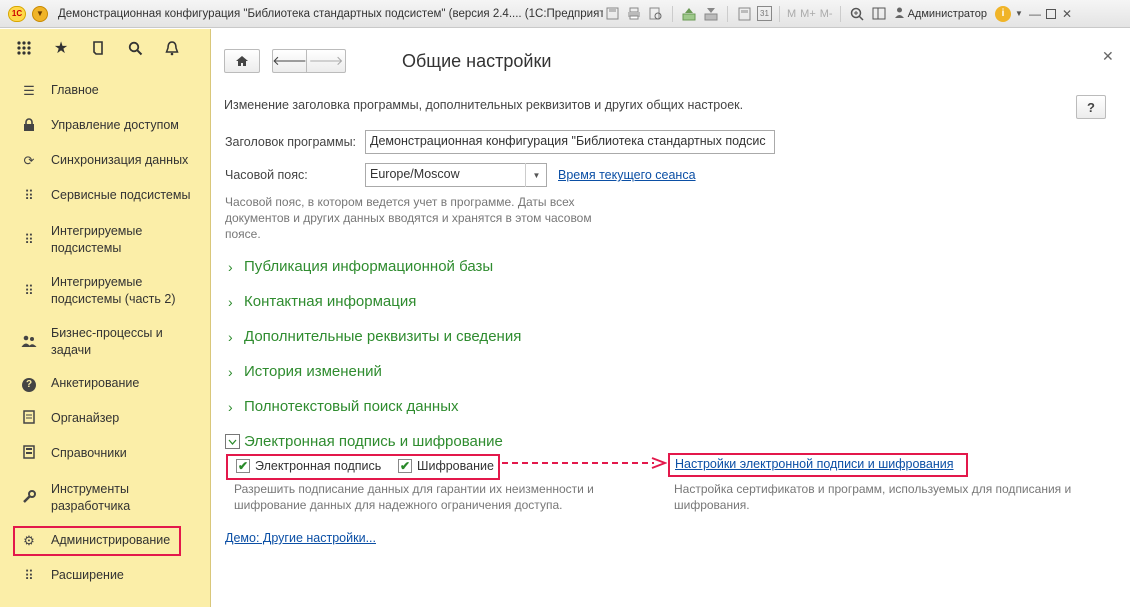 The height and width of the screenshot is (607, 1130). Describe the element at coordinates (947, 13) in the screenshot. I see `user-name: Администратор` at that location.